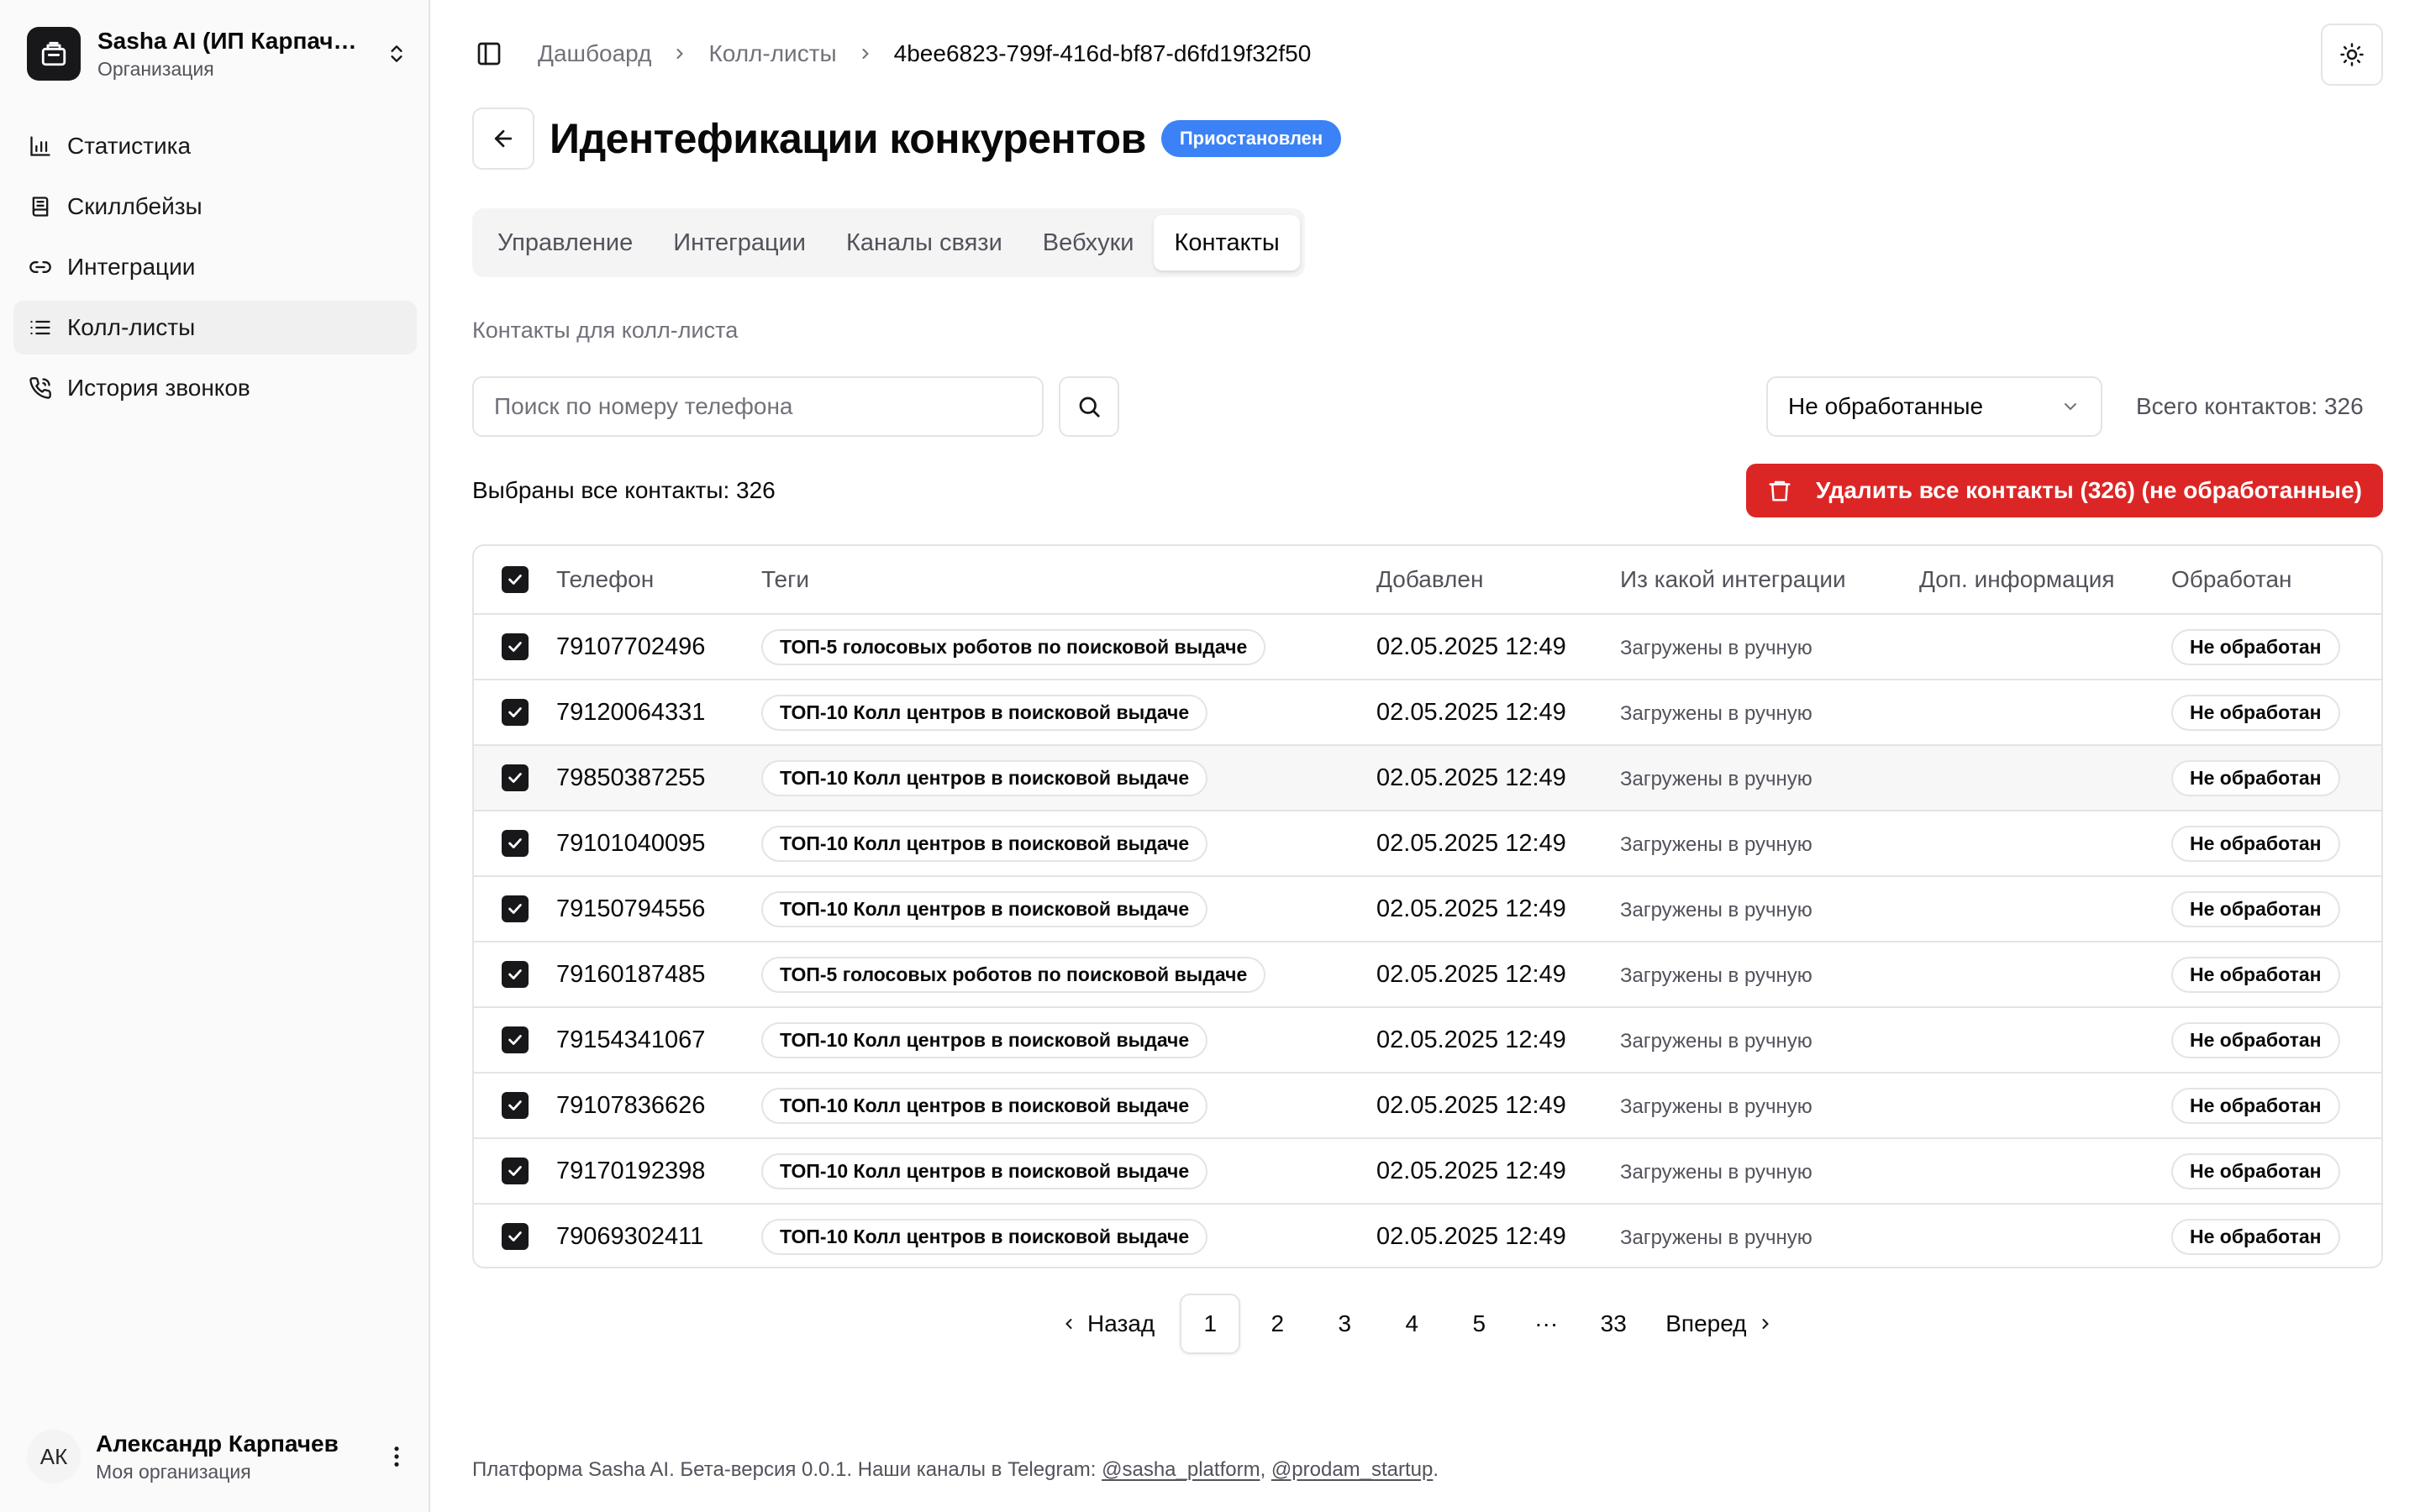 Image resolution: width=2420 pixels, height=1512 pixels. I want to click on telegram-link-prodam: @prodam_startup, so click(1352, 1469).